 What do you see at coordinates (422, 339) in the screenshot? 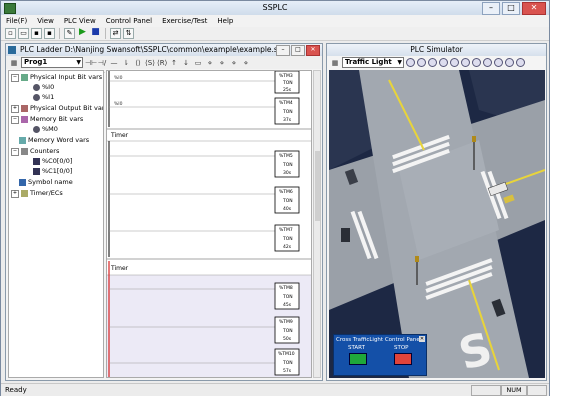
I see `panel-close-icon: ✕` at bounding box center [422, 339].